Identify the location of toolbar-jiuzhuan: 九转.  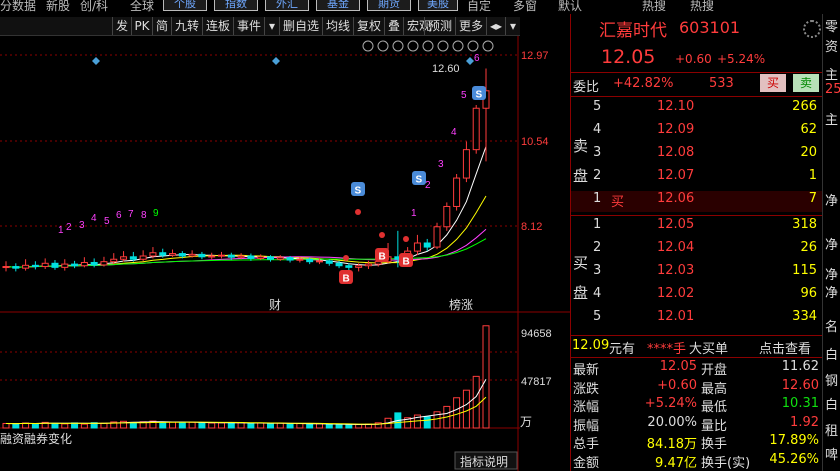
(186, 26).